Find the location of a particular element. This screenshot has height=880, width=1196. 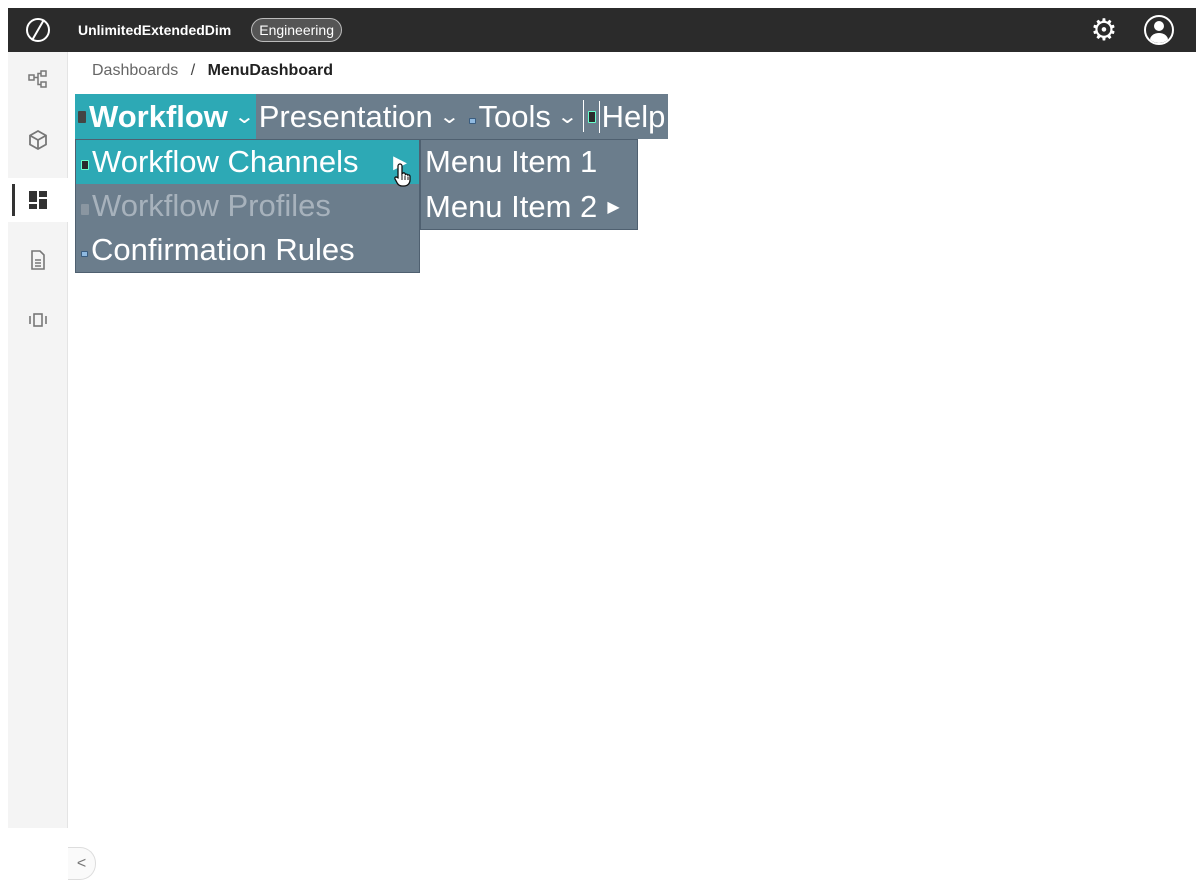

submenu-item-label: Menu Item 1 is located at coordinates (511, 161).